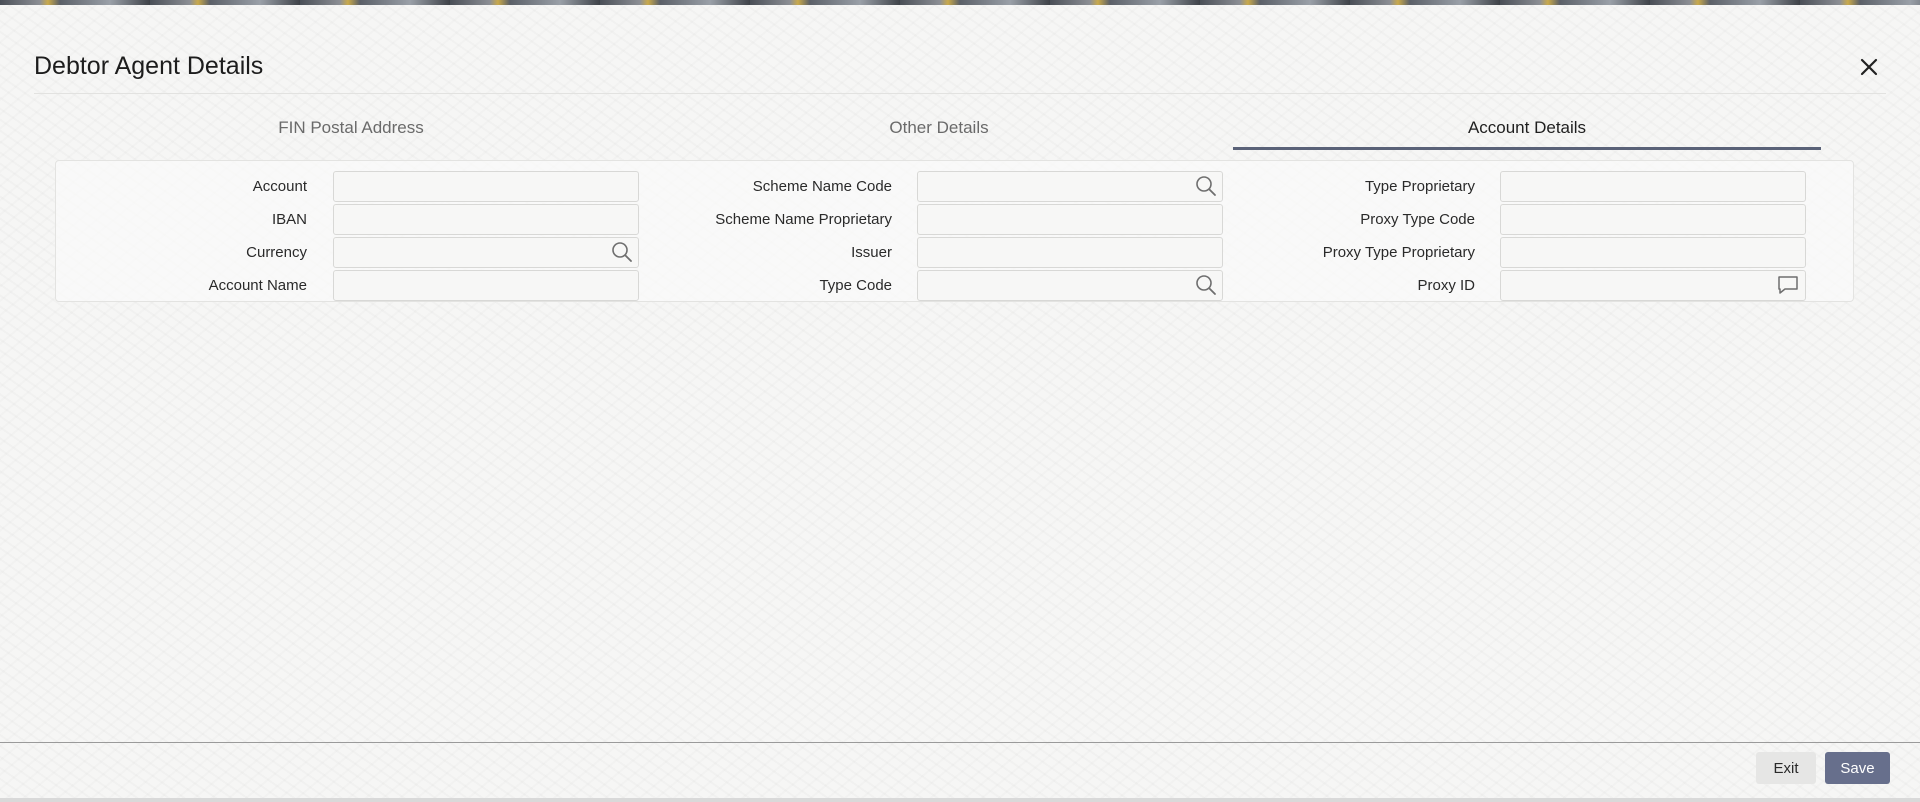 This screenshot has height=802, width=1920. Describe the element at coordinates (1070, 219) in the screenshot. I see `scheme-name-proprietary-input` at that location.